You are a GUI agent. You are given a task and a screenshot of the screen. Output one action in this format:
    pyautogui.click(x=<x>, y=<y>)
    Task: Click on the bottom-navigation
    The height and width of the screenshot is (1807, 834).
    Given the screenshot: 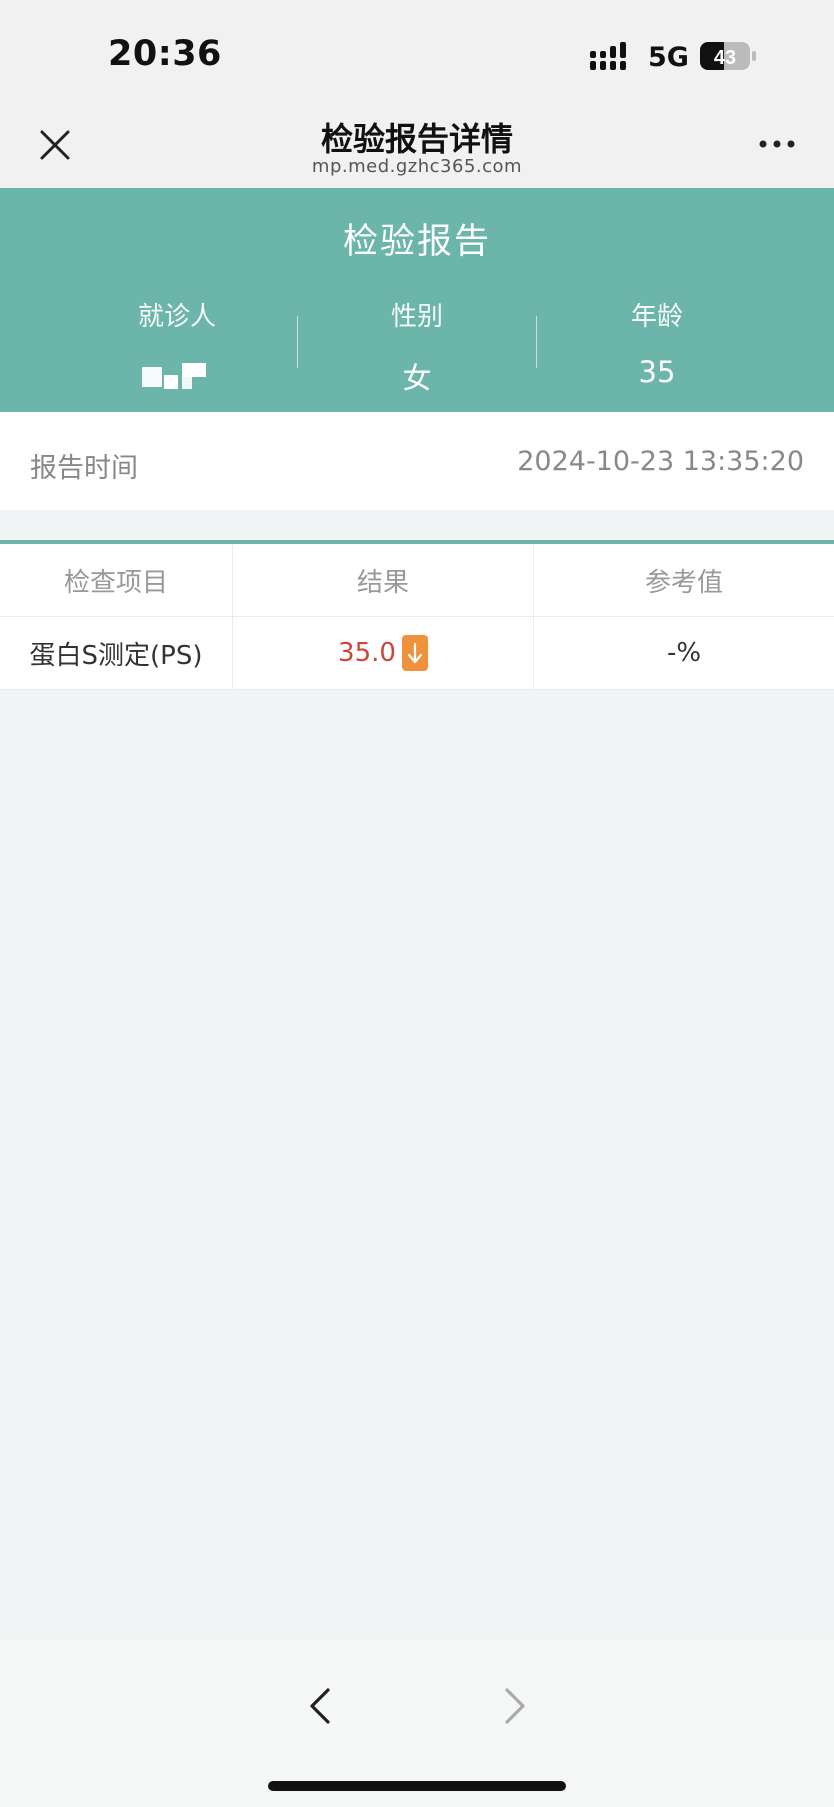 What is the action you would take?
    pyautogui.click(x=417, y=1723)
    